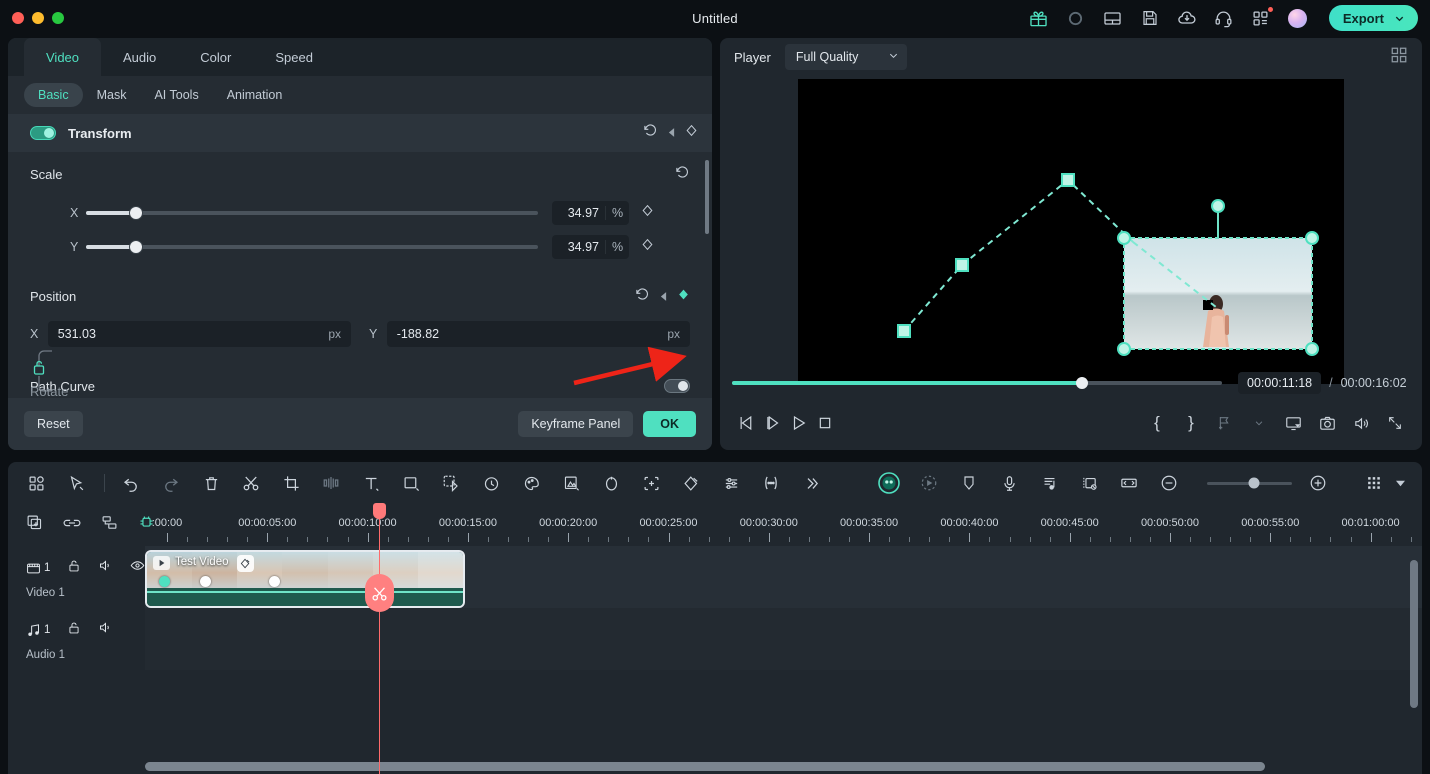  I want to click on tab-color: Color, so click(215, 57).